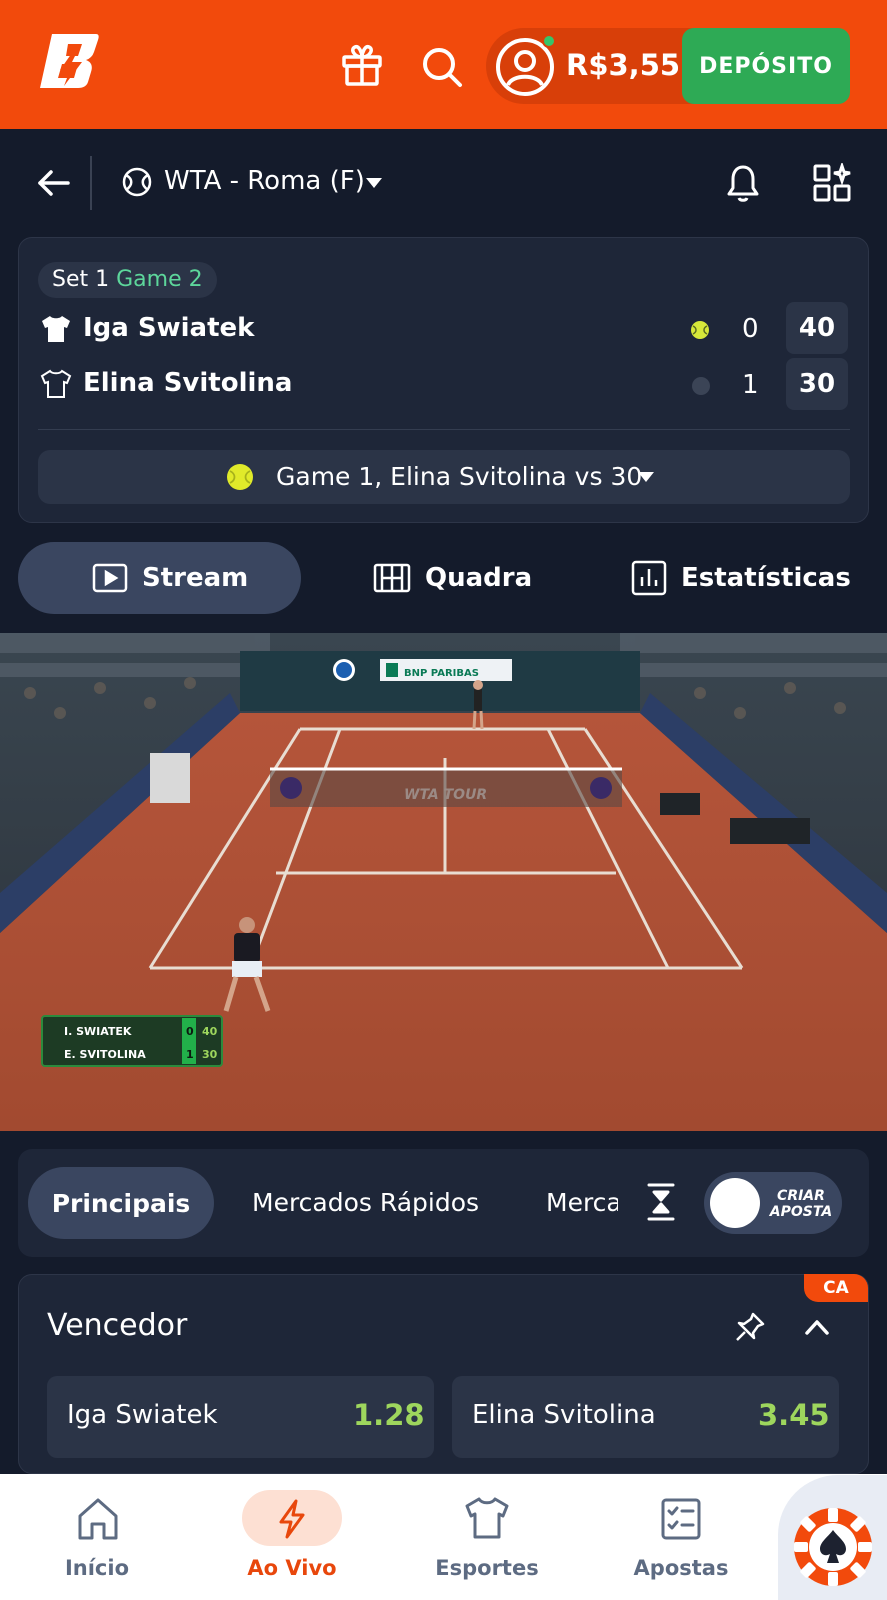 This screenshot has width=887, height=1600. Describe the element at coordinates (701, 386) in the screenshot. I see `not-serving-dot` at that location.